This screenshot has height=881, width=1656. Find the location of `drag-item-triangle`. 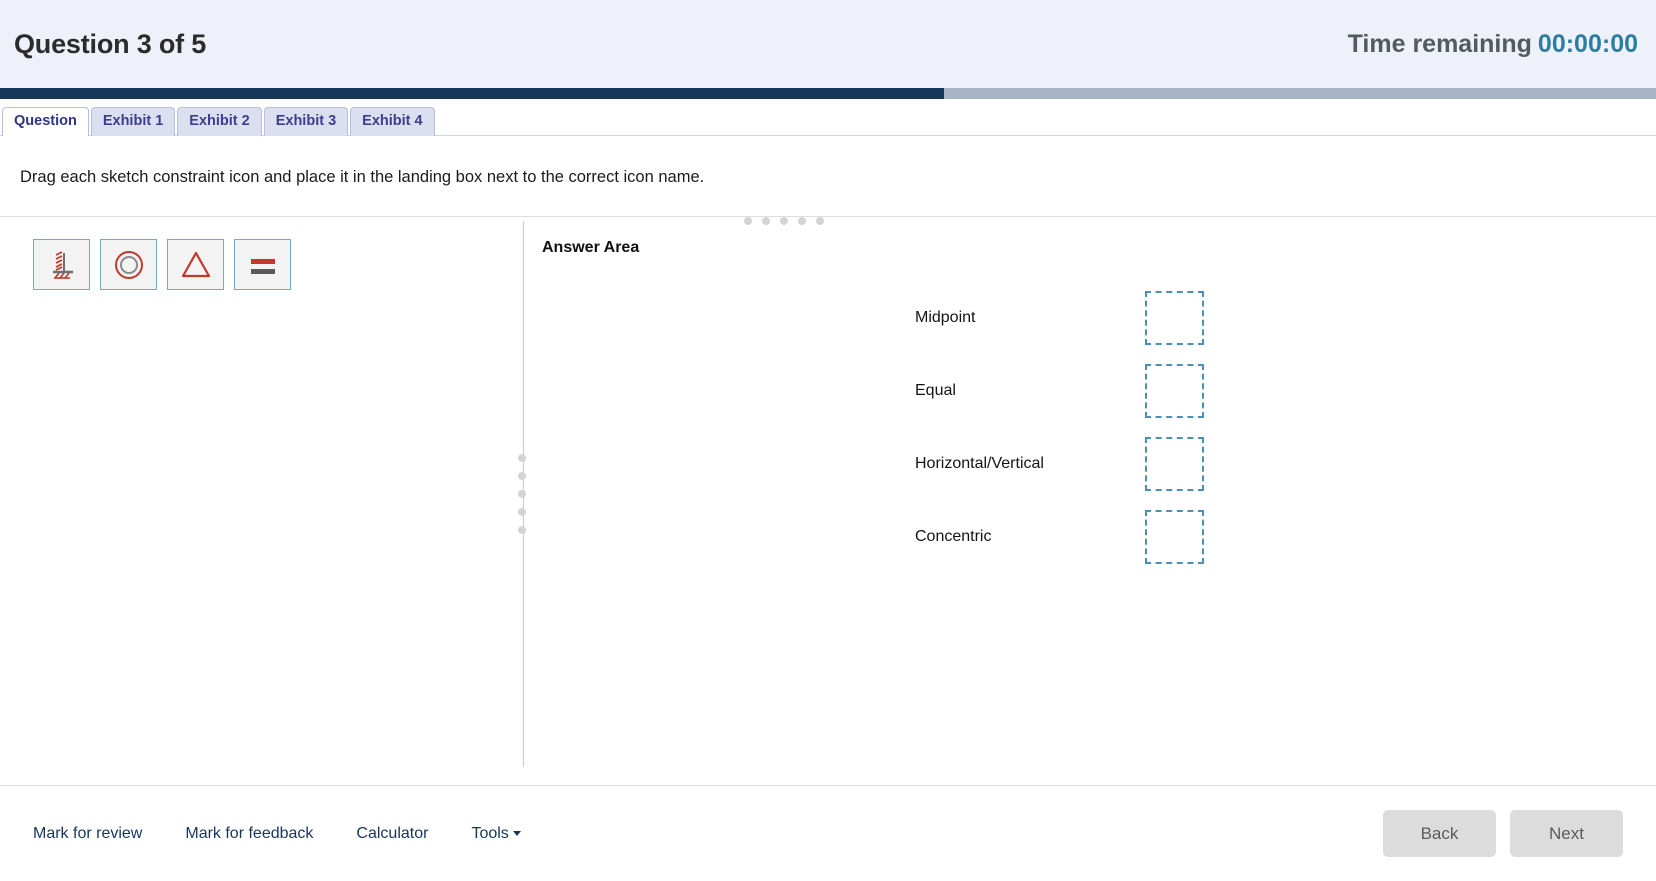

drag-item-triangle is located at coordinates (195, 264).